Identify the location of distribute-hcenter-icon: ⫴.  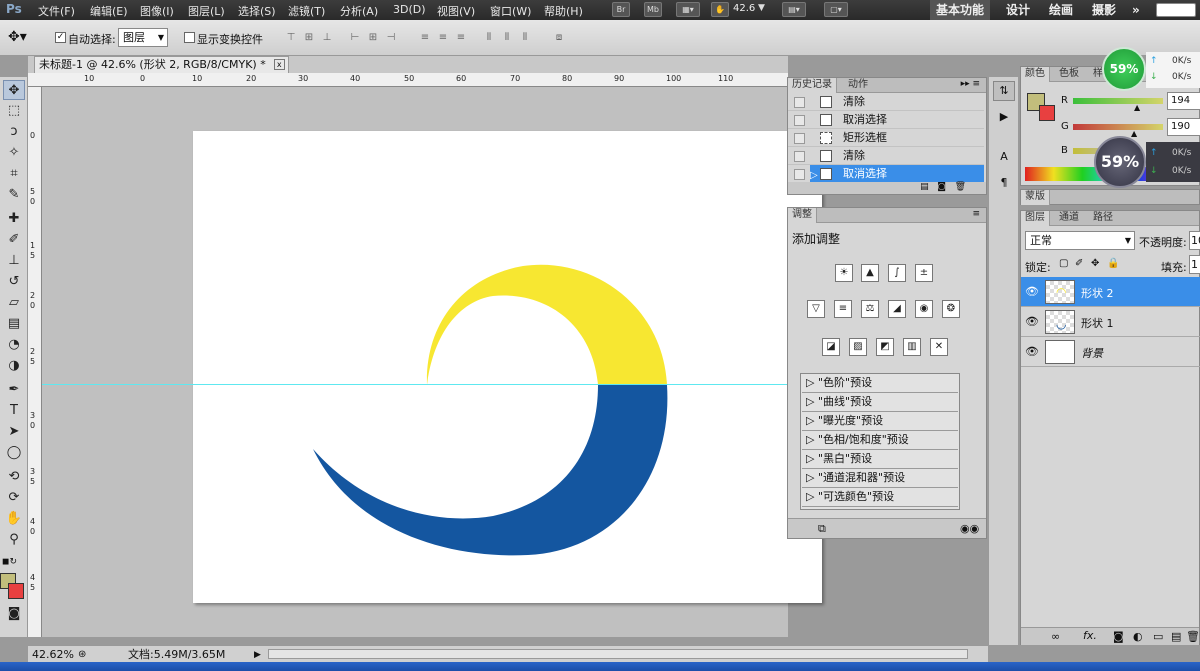
(507, 38).